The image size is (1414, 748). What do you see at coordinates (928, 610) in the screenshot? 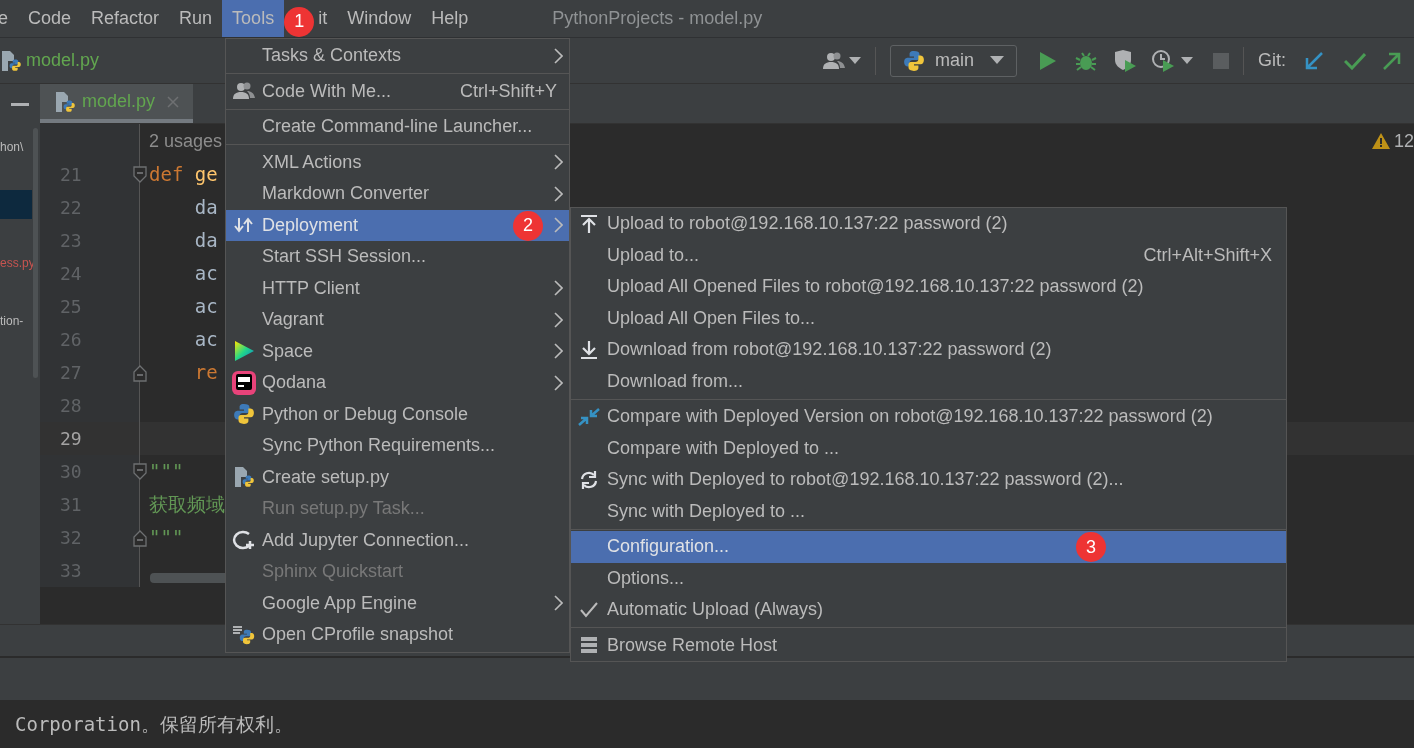
I see `menu-item: Automatic Upload (Always)` at bounding box center [928, 610].